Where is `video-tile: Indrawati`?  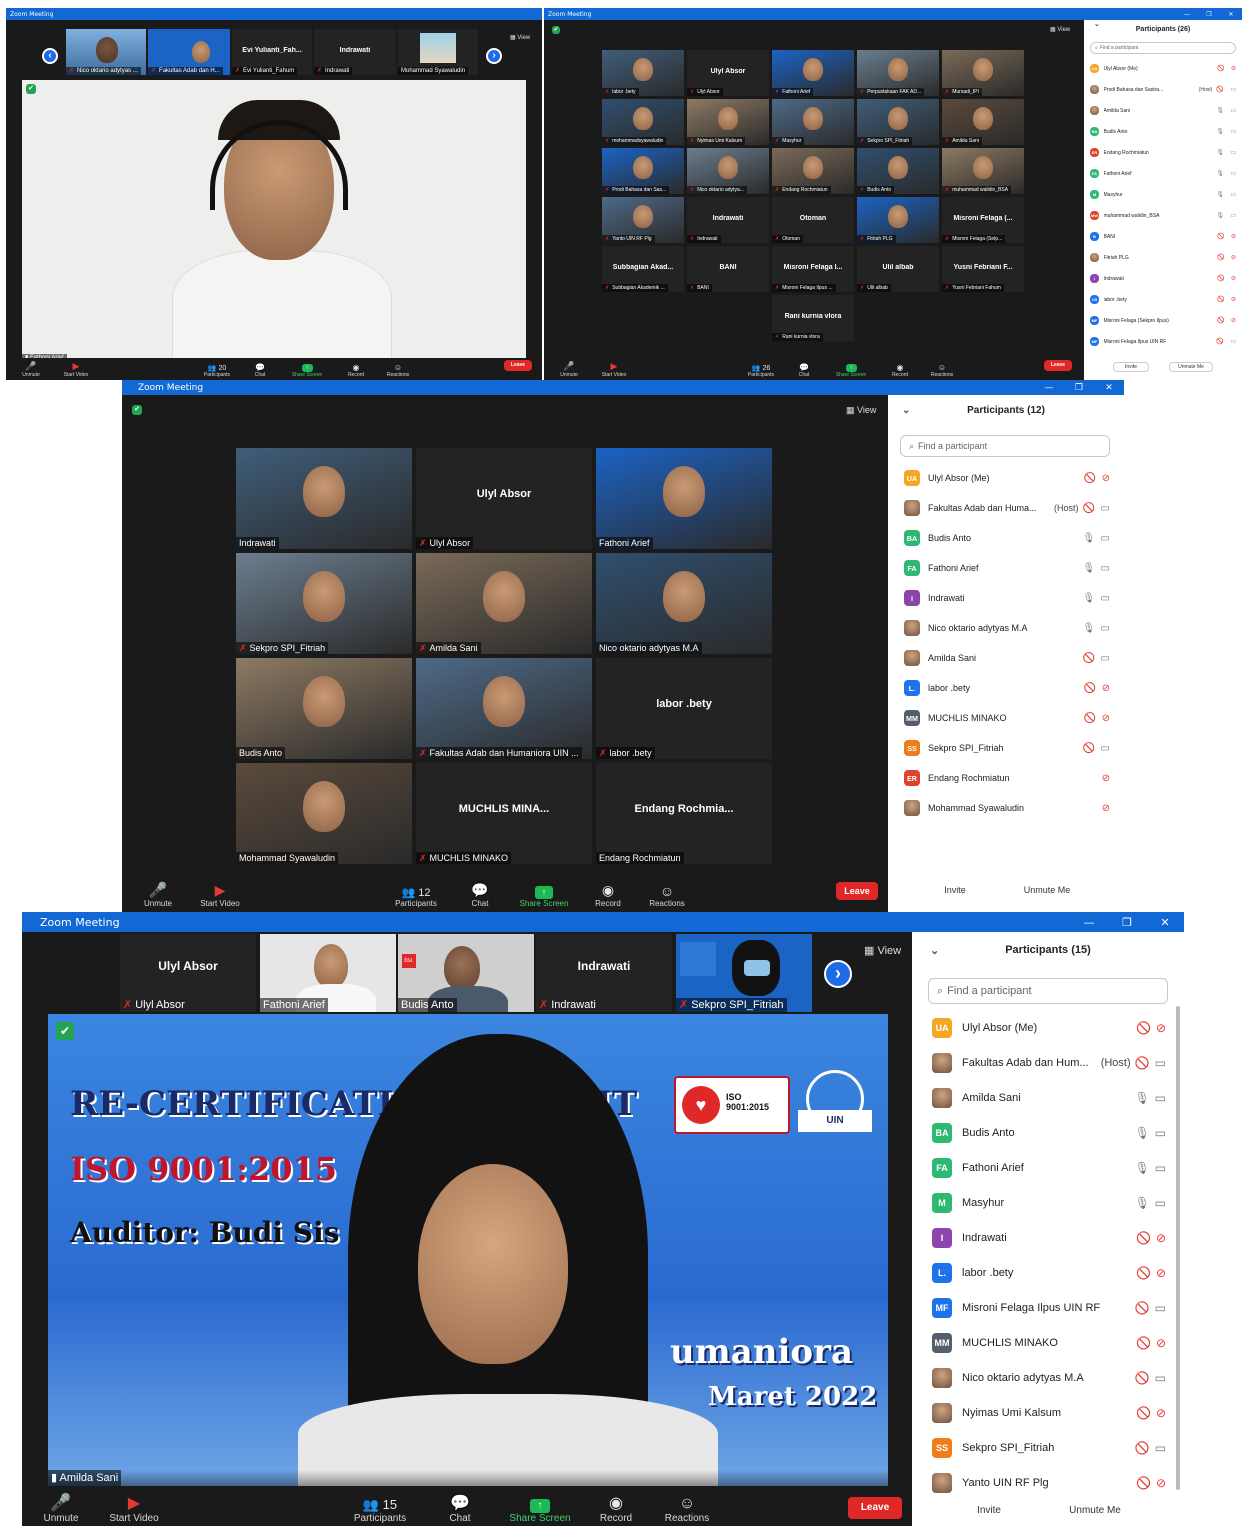 video-tile: Indrawati is located at coordinates (324, 498).